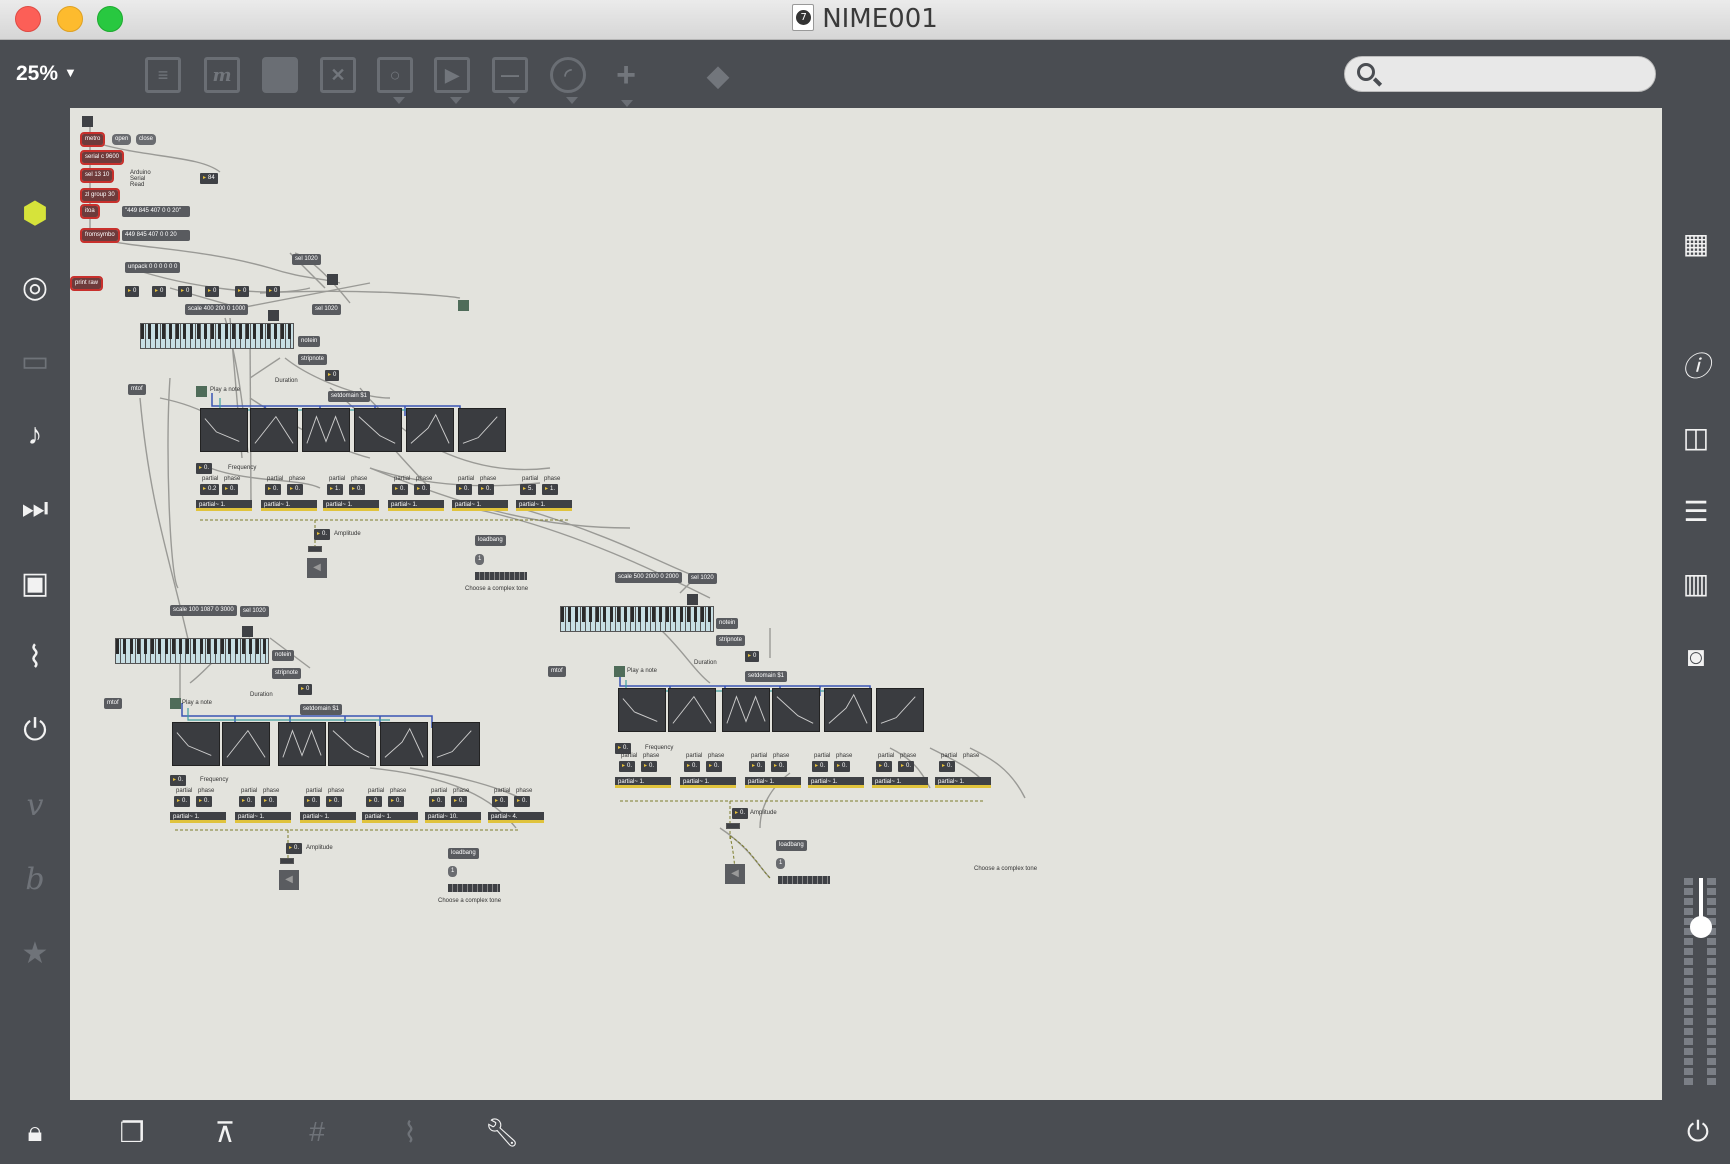 This screenshot has height=1164, width=1730. I want to click on bang-a, so click(332, 279).